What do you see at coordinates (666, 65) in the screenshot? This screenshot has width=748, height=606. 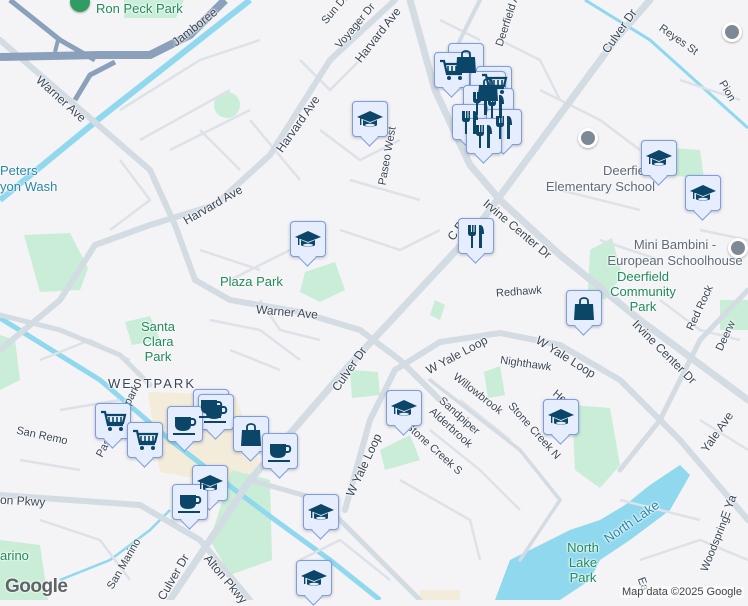 I see `canal` at bounding box center [666, 65].